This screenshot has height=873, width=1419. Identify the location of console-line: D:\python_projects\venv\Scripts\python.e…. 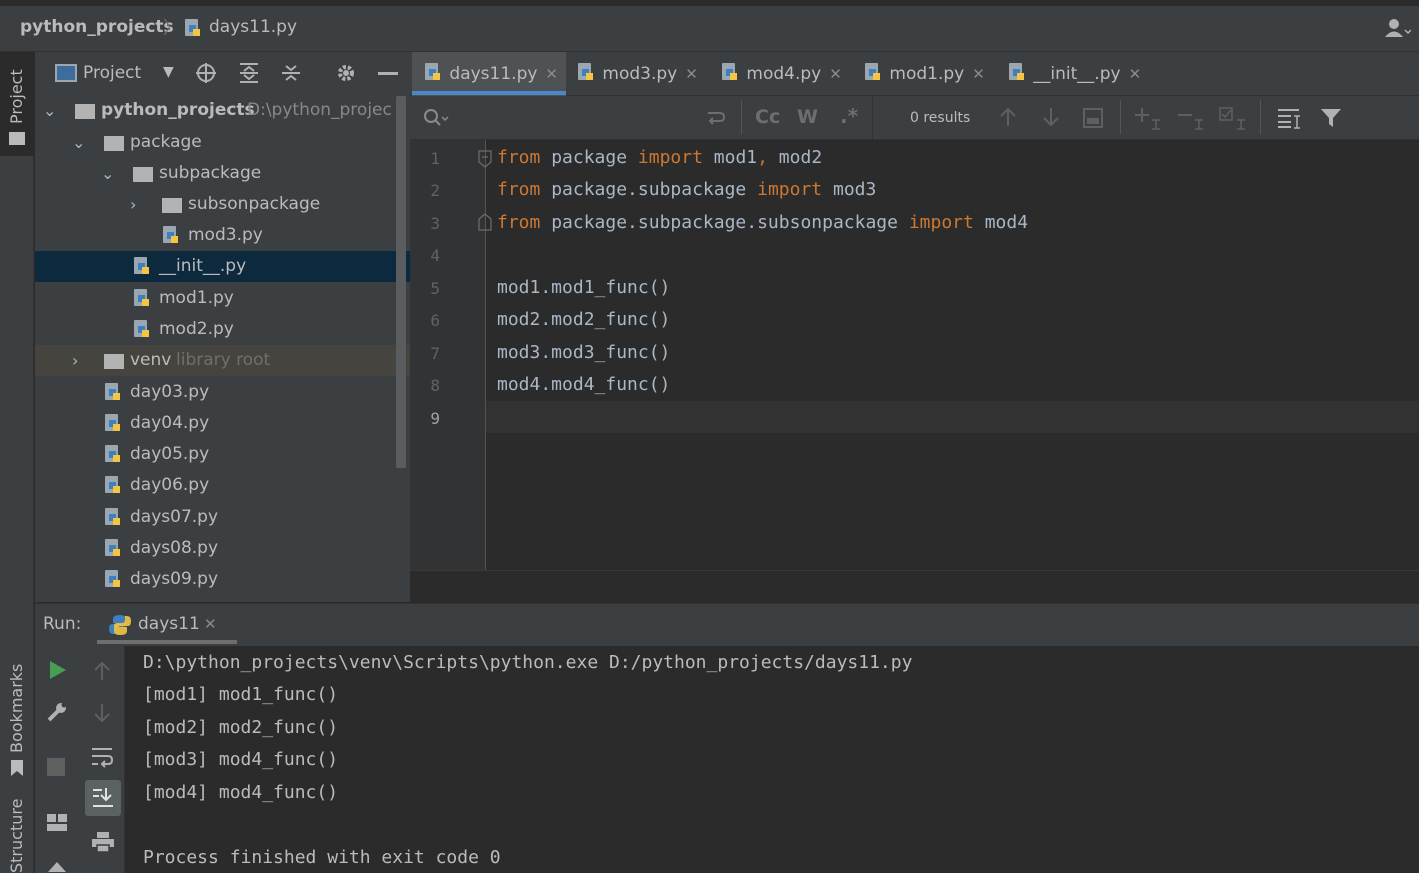
(528, 662).